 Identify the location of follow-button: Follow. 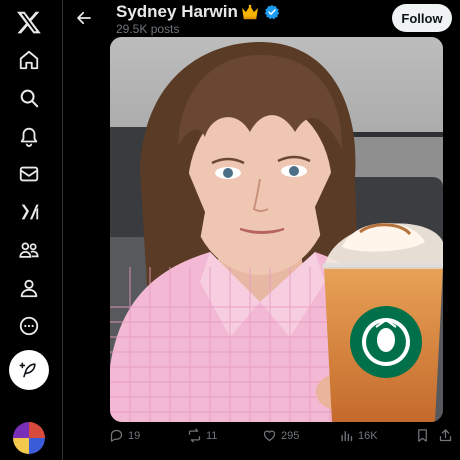
(422, 18).